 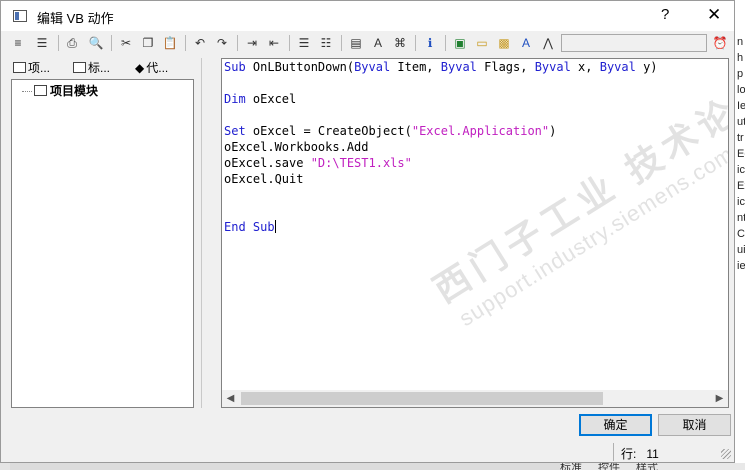 What do you see at coordinates (740, 235) in the screenshot?
I see `background-right-panel: nhp lo Ie ut tr Ec ic Ex ic nt Cui ie` at bounding box center [740, 235].